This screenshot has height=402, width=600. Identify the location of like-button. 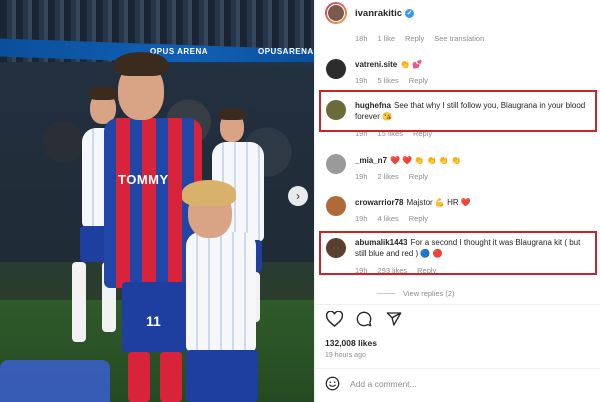
(334, 319).